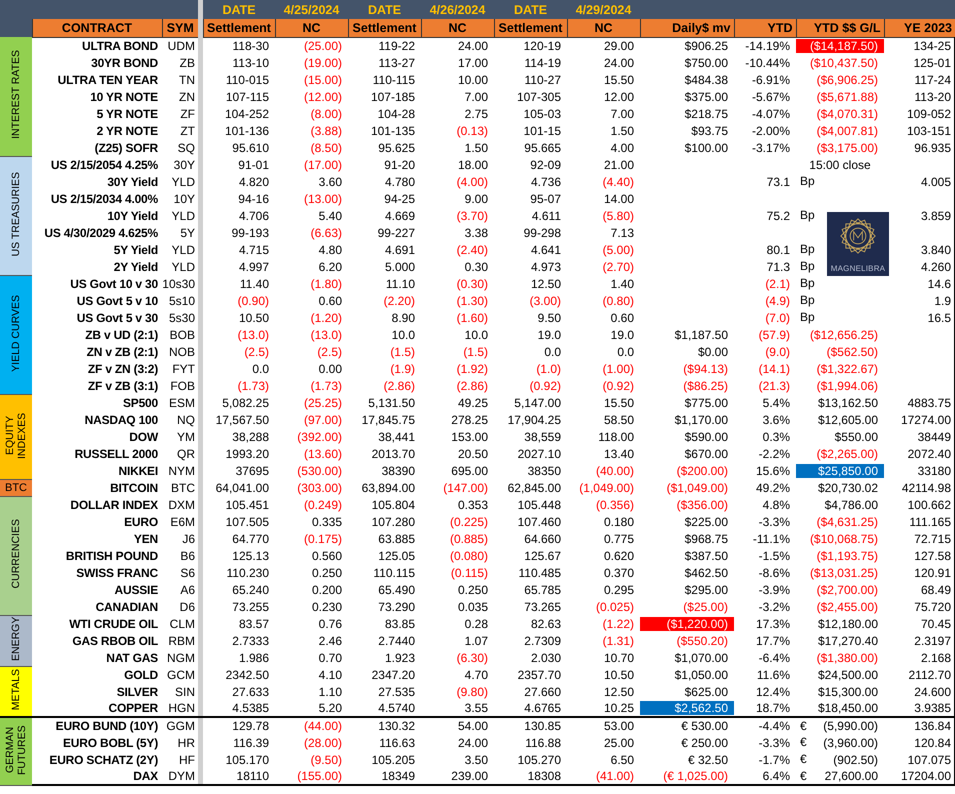  What do you see at coordinates (549, 335) in the screenshot?
I see `settlement-cell: 19.0` at bounding box center [549, 335].